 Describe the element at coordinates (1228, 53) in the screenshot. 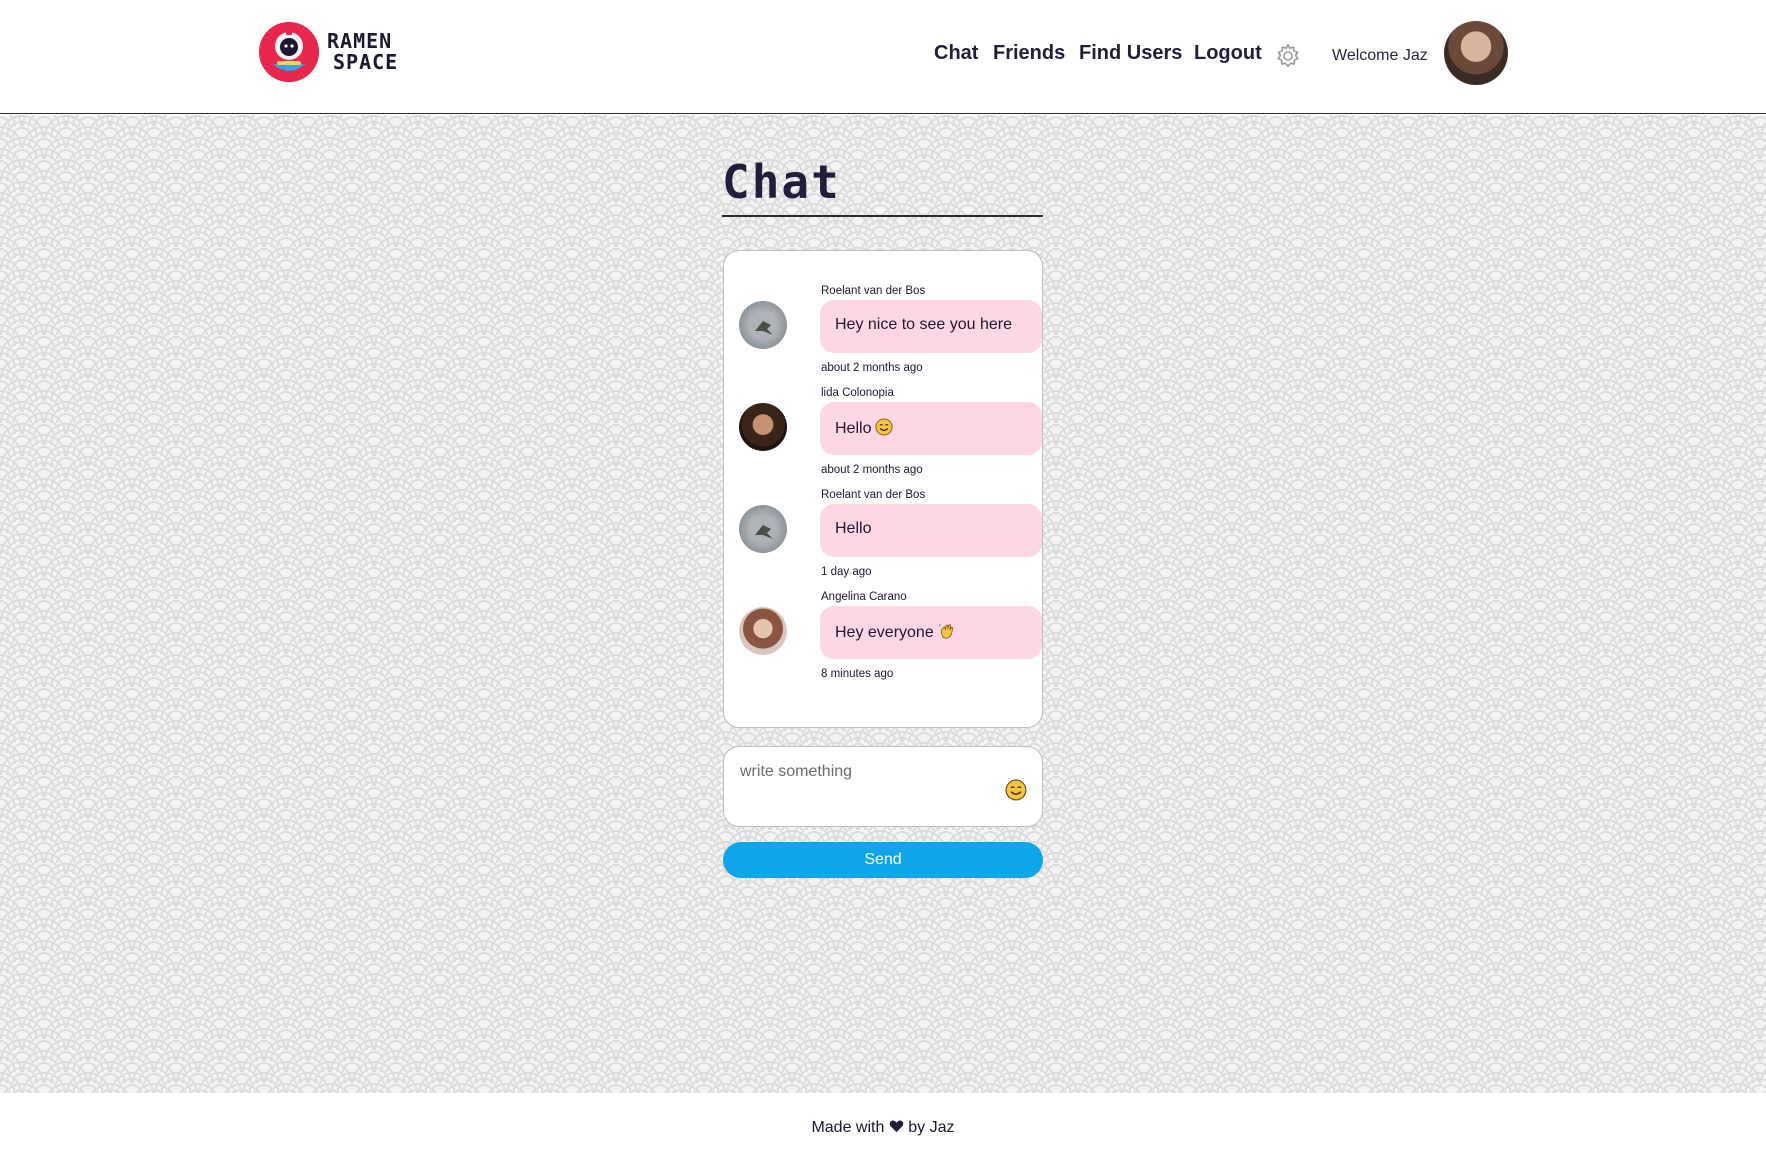

I see `nav-logout-link: Logout` at that location.